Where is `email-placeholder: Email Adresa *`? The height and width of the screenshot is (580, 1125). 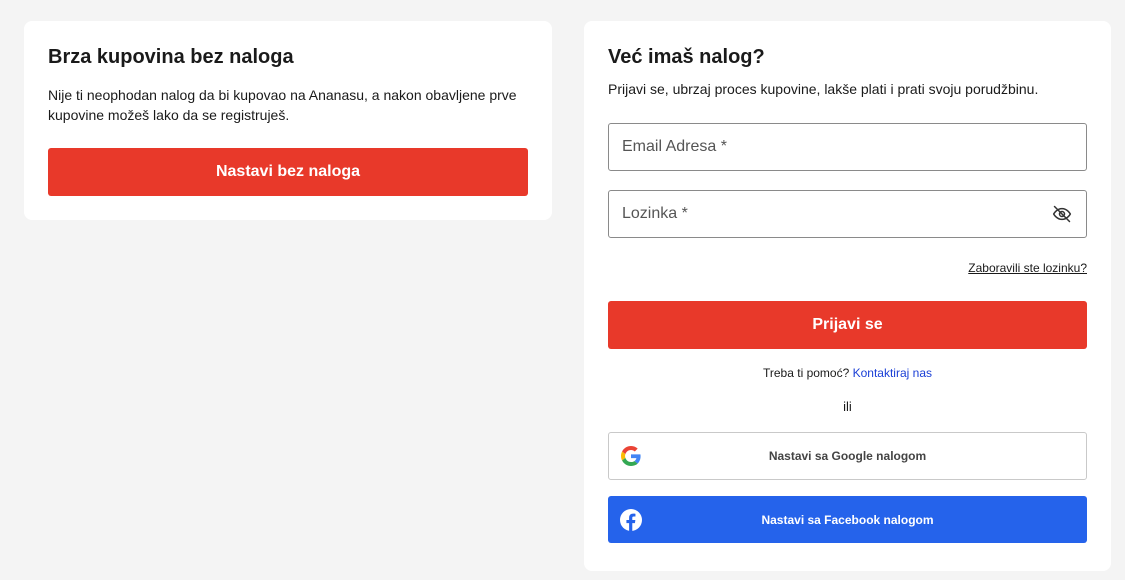 email-placeholder: Email Adresa * is located at coordinates (674, 146).